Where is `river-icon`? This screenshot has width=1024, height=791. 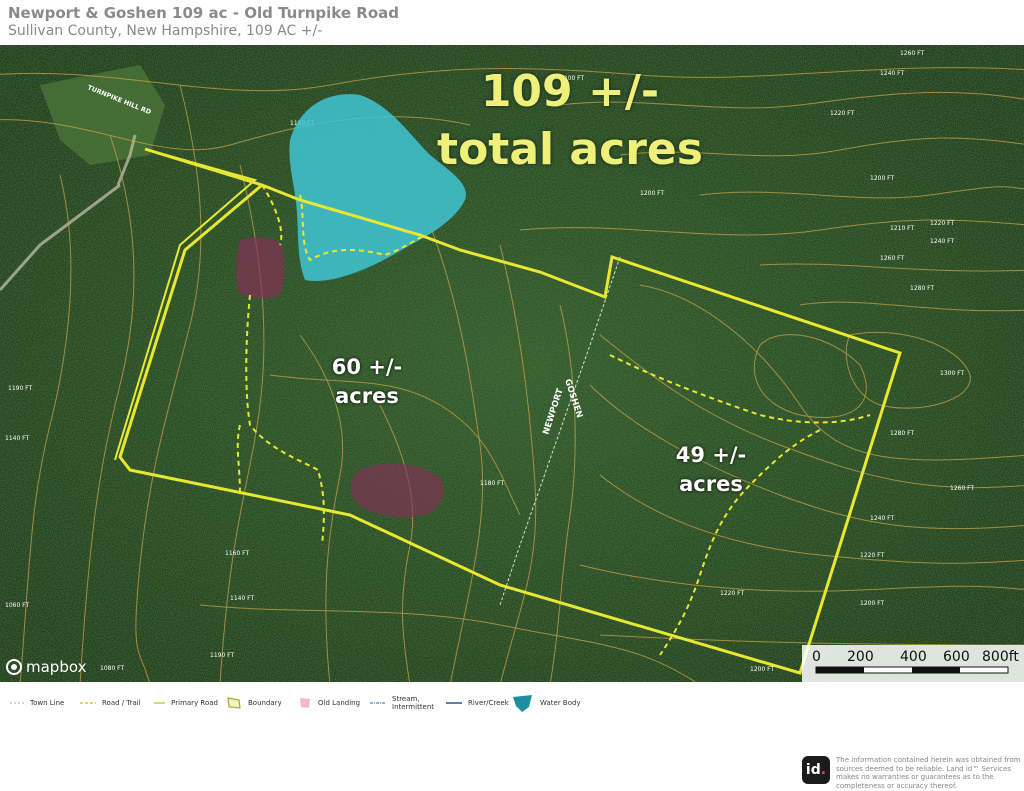 river-icon is located at coordinates (454, 703).